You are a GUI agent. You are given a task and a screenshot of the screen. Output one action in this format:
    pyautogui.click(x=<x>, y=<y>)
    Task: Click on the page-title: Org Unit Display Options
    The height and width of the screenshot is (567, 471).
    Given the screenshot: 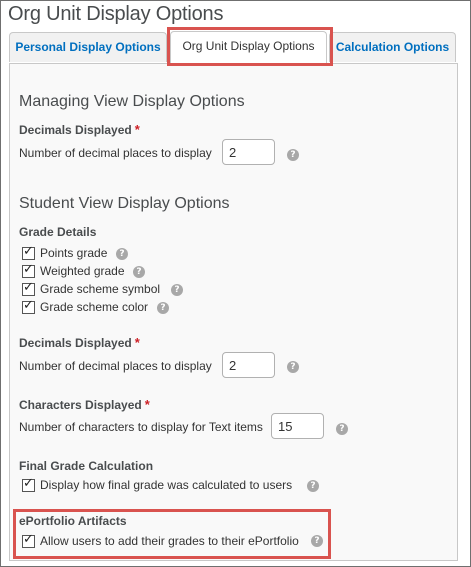 What is the action you would take?
    pyautogui.click(x=116, y=14)
    